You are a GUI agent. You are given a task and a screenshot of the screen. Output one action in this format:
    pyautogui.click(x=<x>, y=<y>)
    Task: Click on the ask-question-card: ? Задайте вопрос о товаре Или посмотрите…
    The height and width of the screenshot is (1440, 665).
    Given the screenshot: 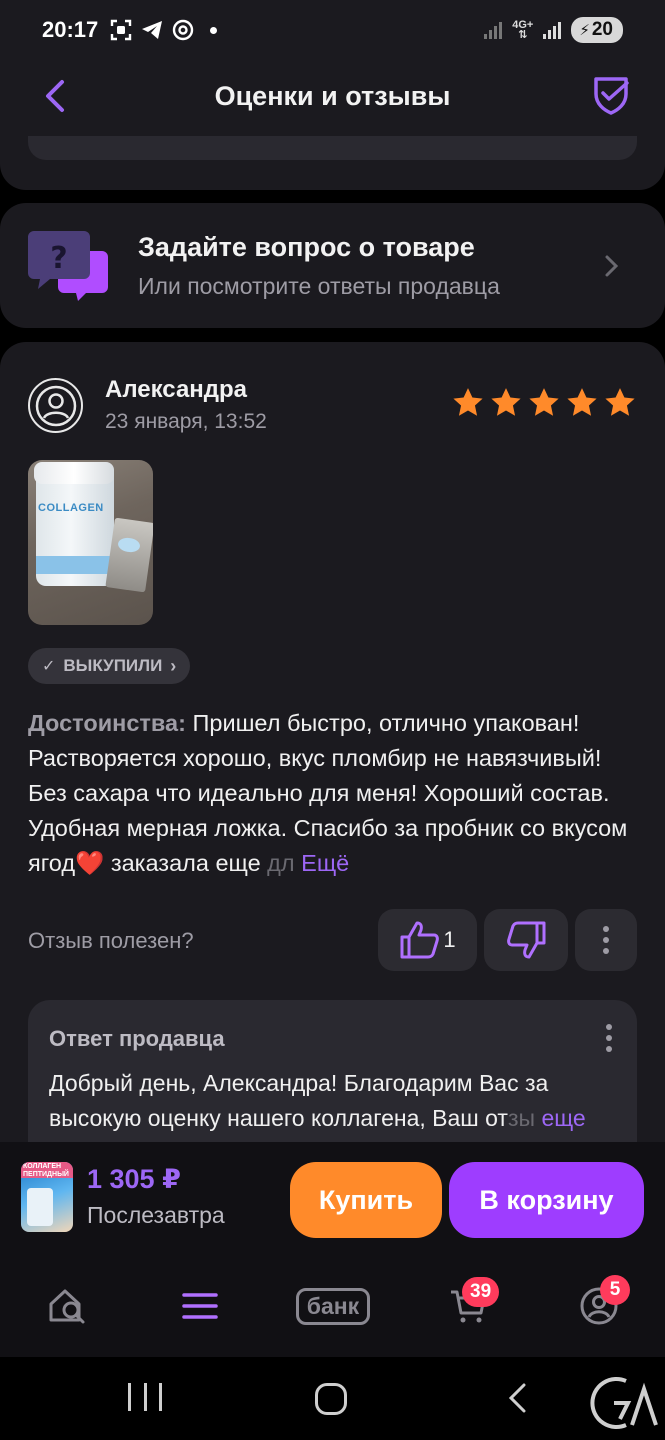 What is the action you would take?
    pyautogui.click(x=332, y=265)
    